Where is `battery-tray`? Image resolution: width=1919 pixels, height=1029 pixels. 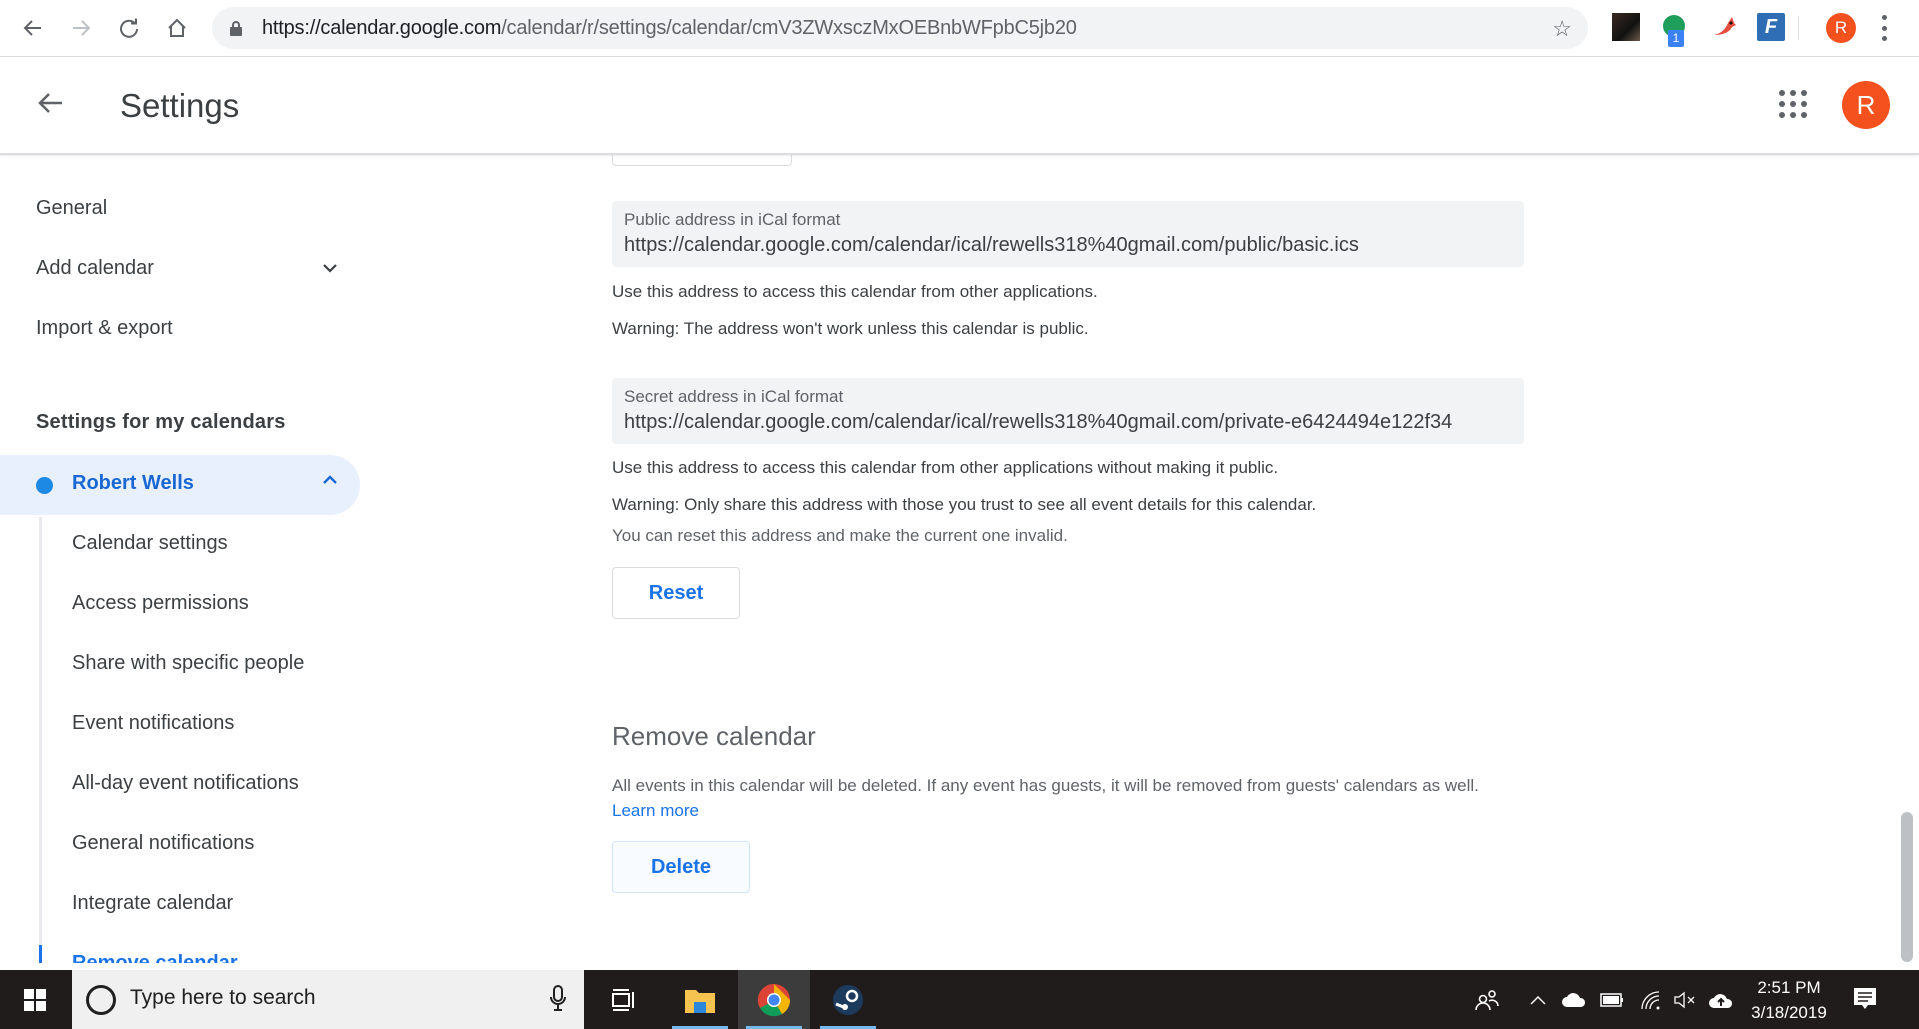 battery-tray is located at coordinates (1612, 999).